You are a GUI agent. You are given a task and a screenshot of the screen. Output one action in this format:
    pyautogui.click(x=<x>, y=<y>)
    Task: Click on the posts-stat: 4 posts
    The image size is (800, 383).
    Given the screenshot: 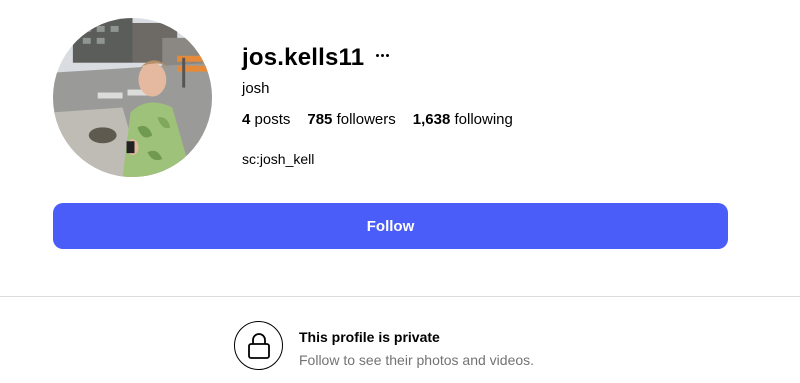 What is the action you would take?
    pyautogui.click(x=266, y=119)
    